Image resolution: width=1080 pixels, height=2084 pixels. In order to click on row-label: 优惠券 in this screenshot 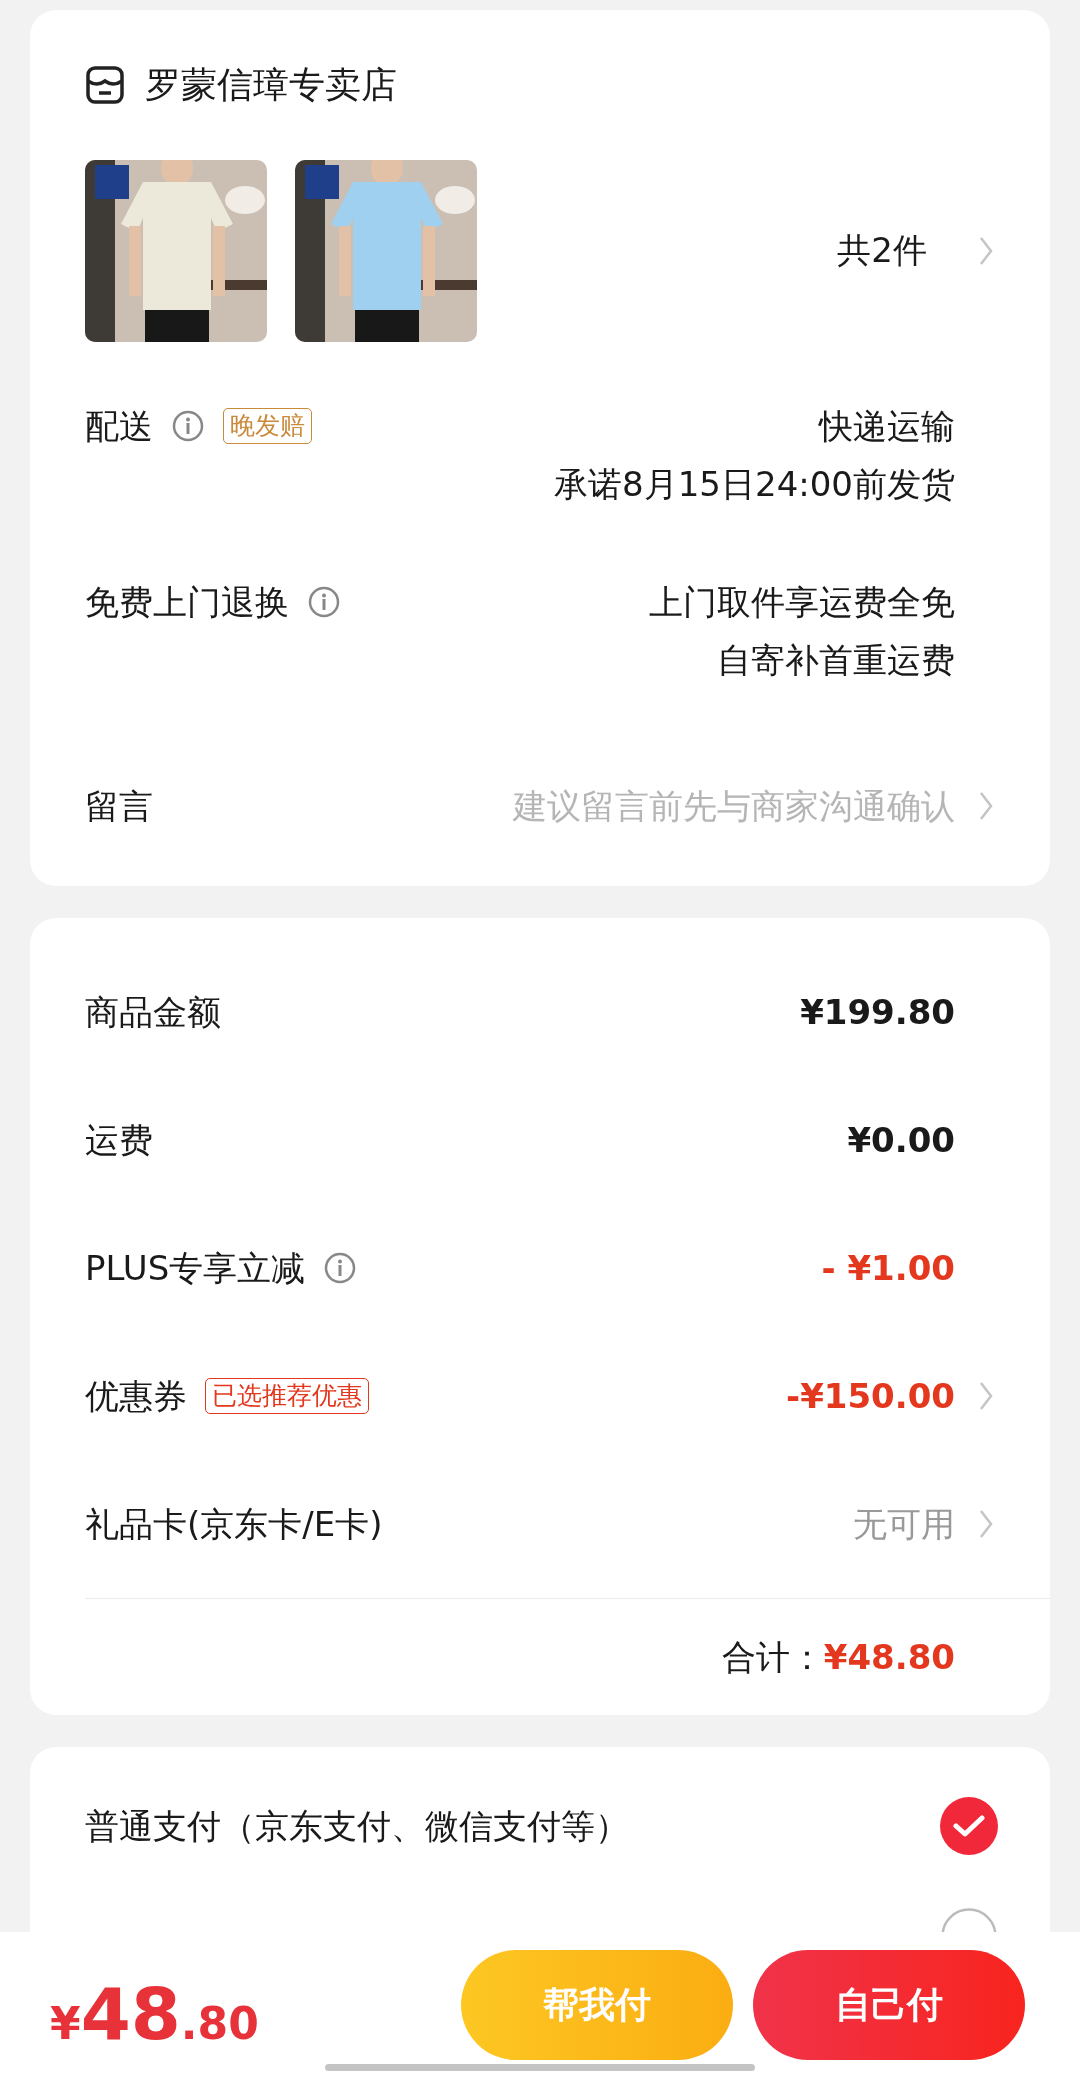, I will do `click(136, 1396)`.